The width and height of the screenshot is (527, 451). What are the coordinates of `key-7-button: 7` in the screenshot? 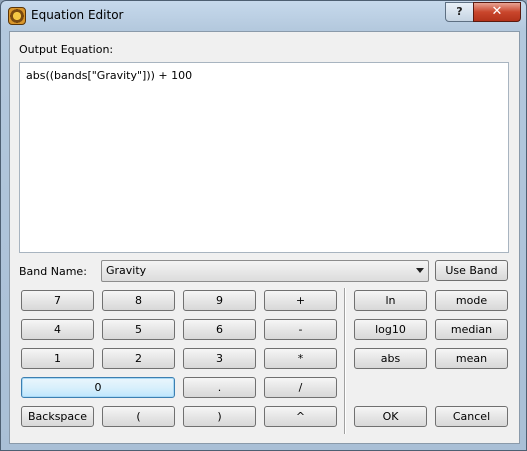 It's located at (57, 300).